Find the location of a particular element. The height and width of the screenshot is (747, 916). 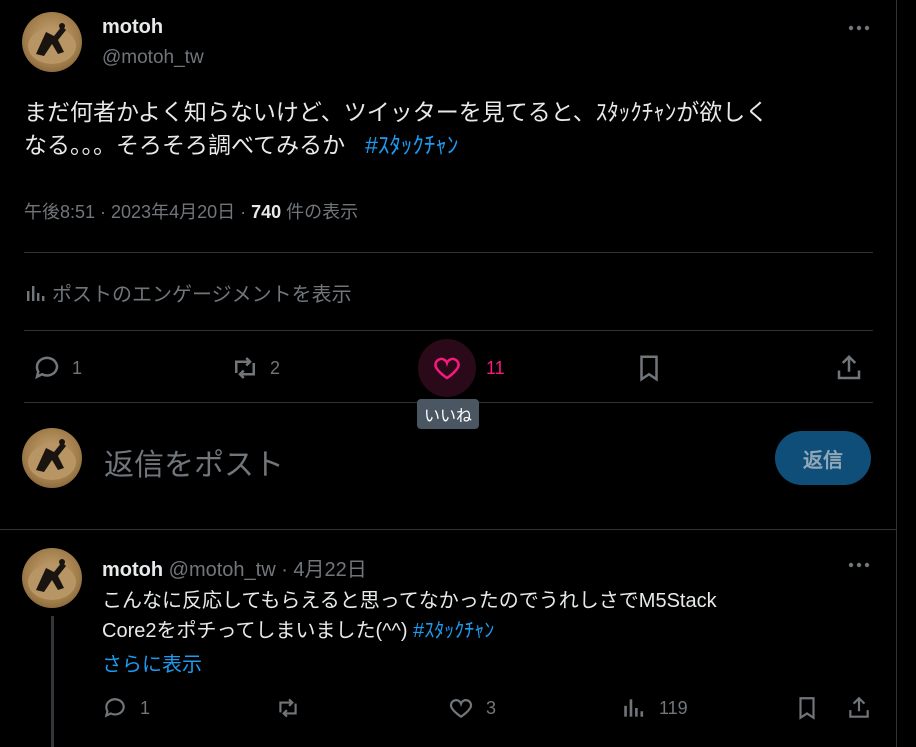

views-button: 119 is located at coordinates (654, 708).